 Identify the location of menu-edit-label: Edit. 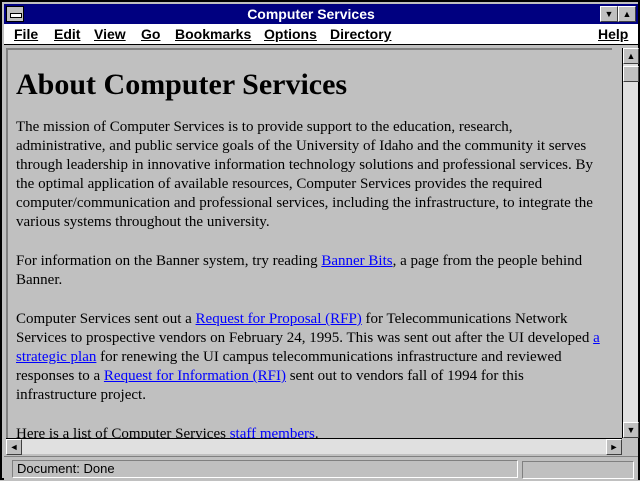
(67, 34).